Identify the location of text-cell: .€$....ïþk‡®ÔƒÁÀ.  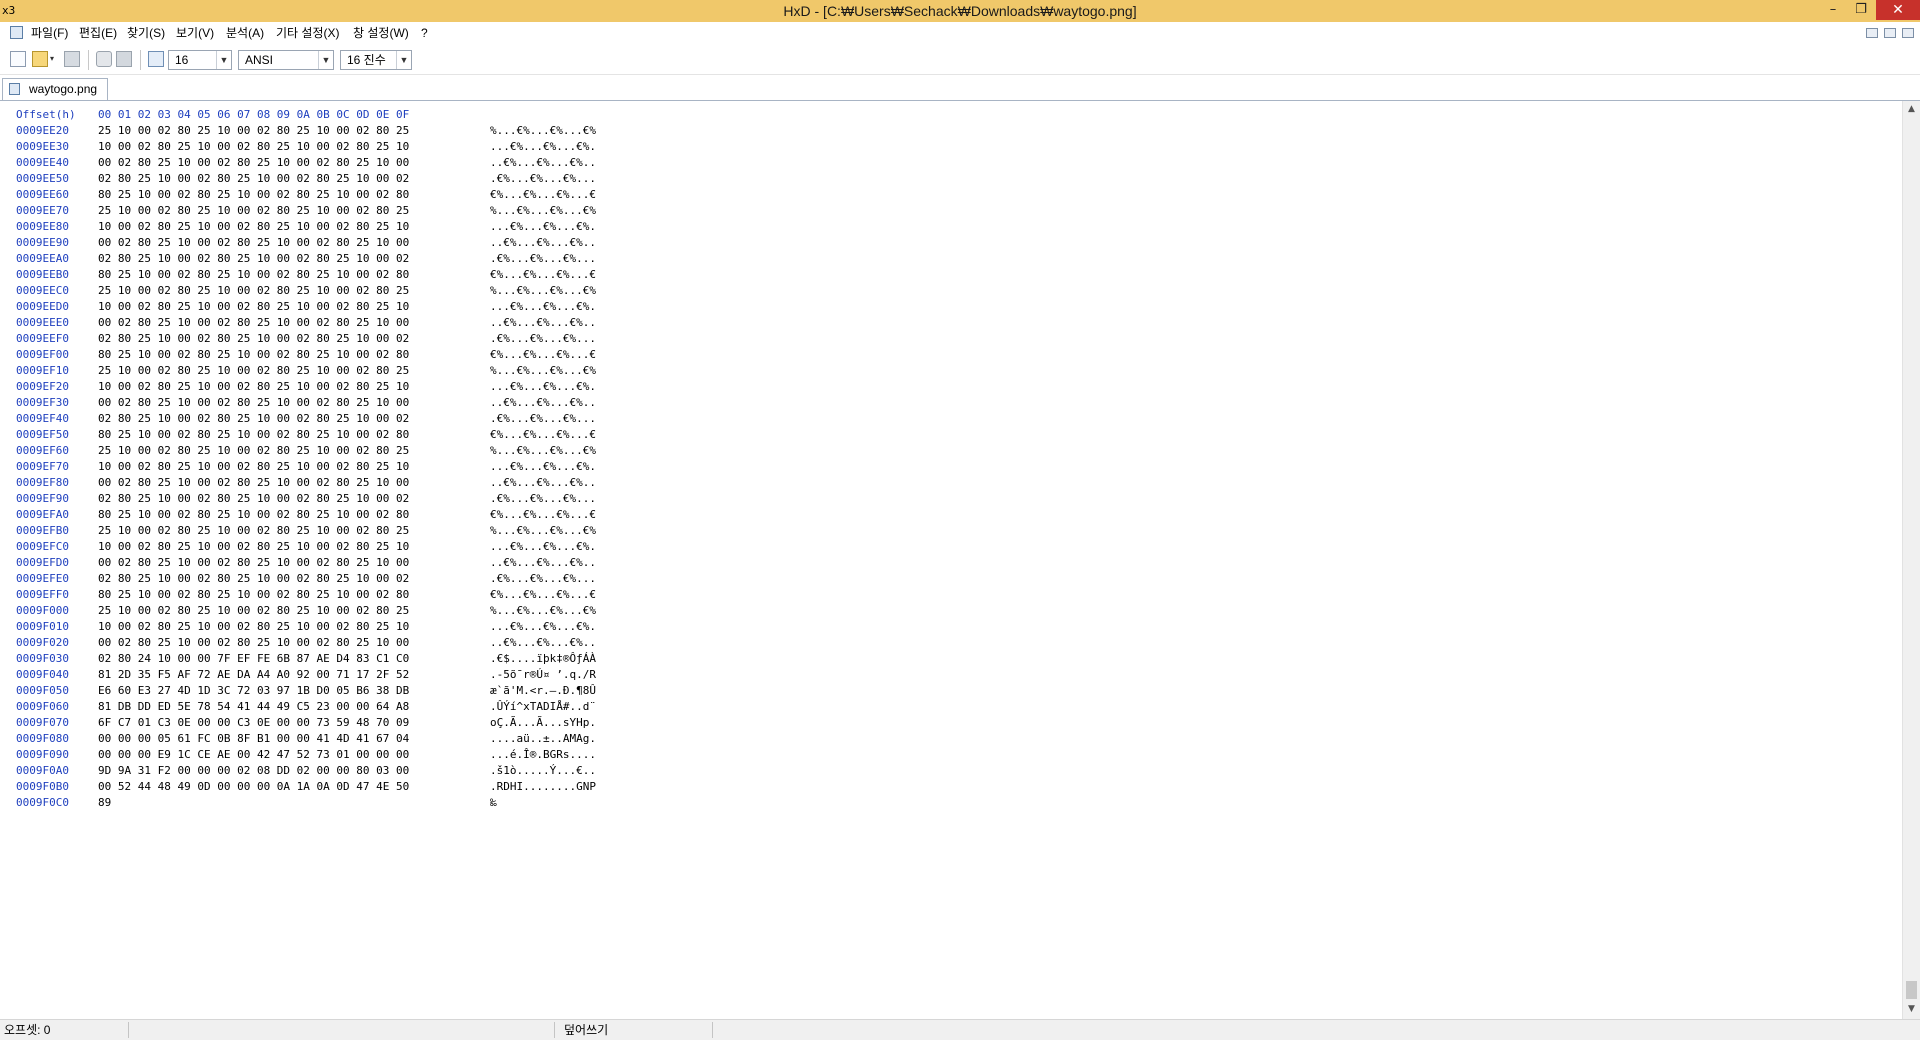
(543, 658).